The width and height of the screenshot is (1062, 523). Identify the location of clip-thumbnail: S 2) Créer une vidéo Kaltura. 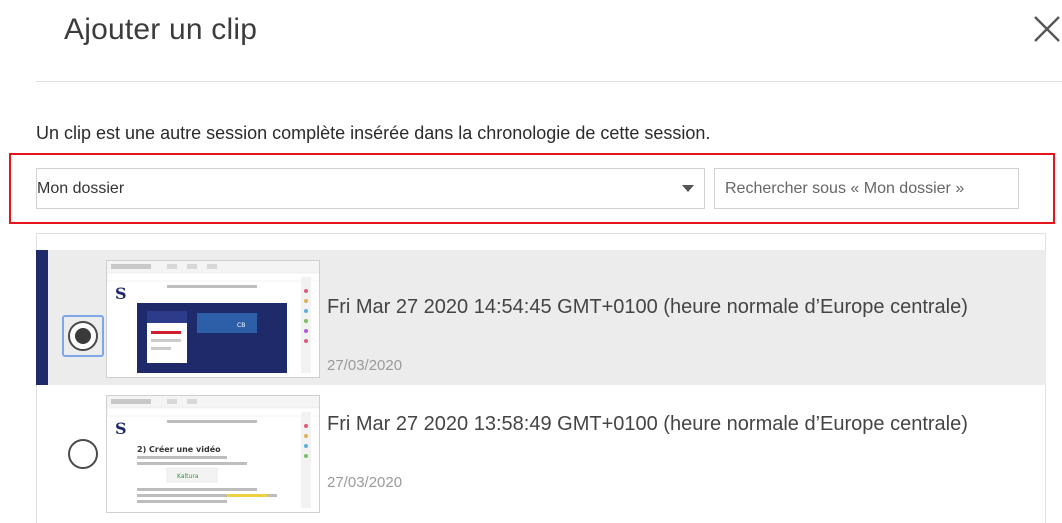
(213, 454).